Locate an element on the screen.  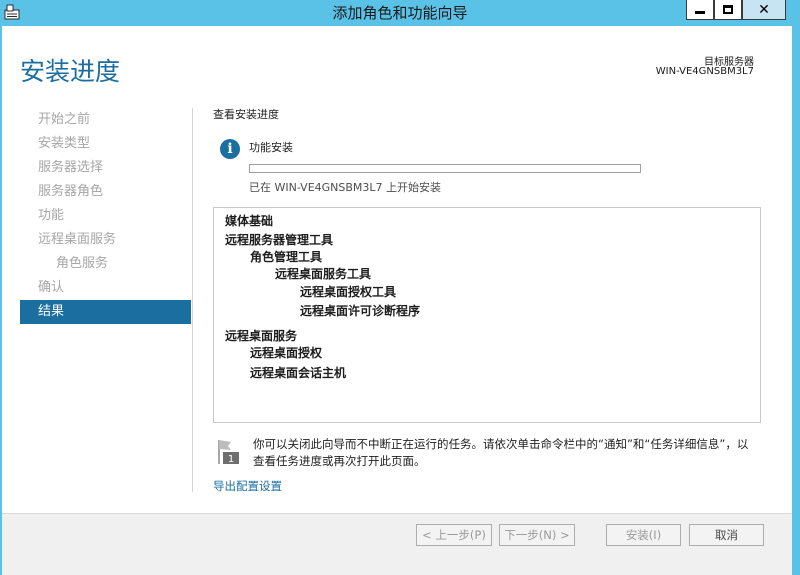
result-item: 远程桌面服务工具 is located at coordinates (323, 274).